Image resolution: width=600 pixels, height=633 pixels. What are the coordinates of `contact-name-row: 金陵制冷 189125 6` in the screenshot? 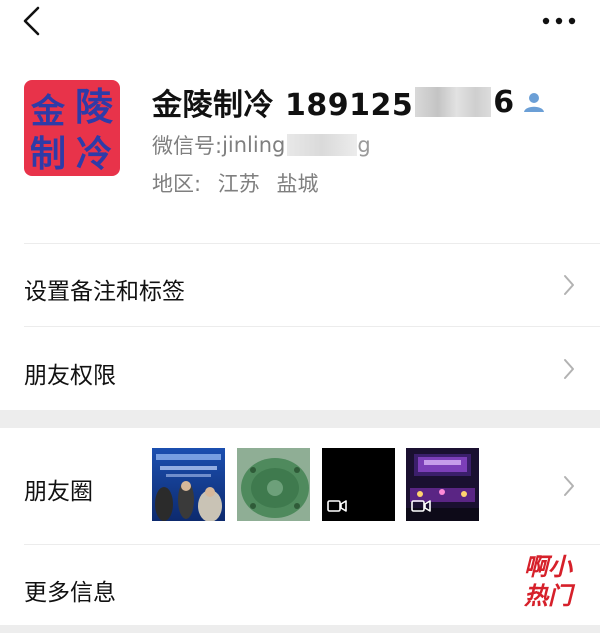 It's located at (349, 102).